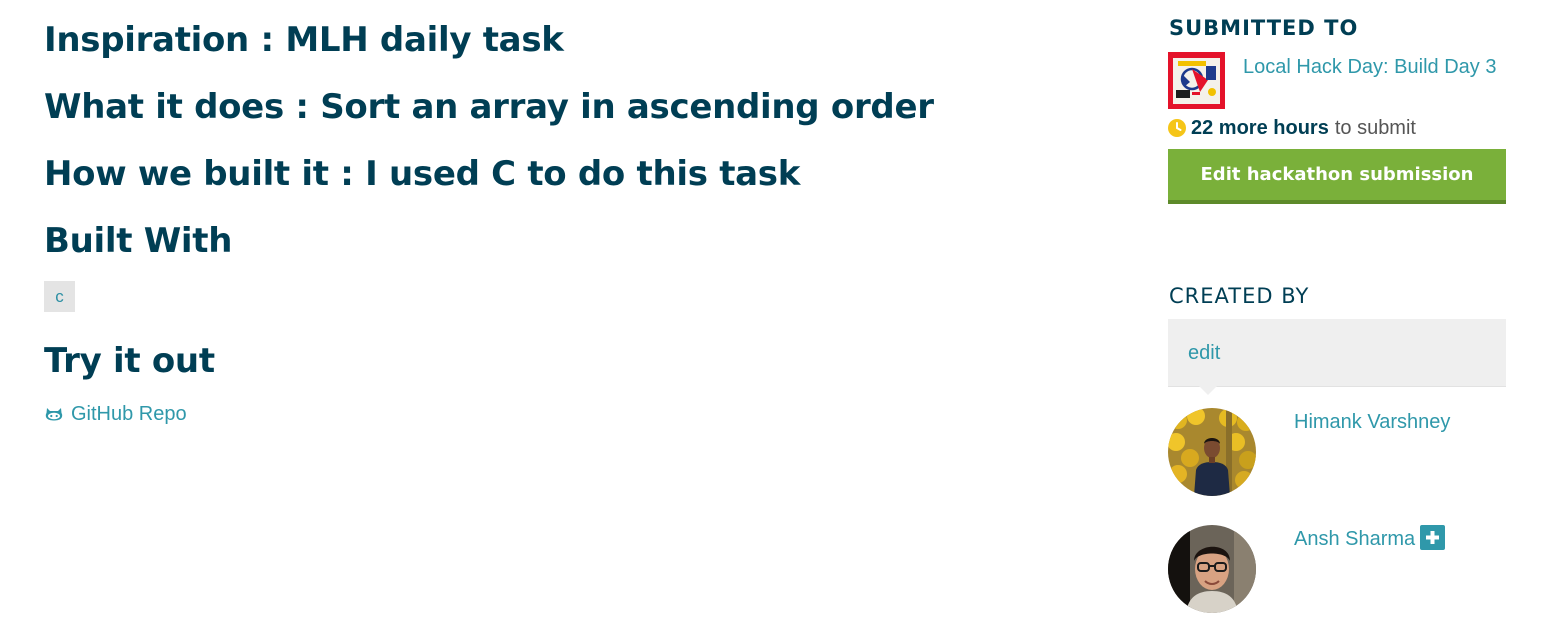 This screenshot has width=1568, height=626. Describe the element at coordinates (1337, 176) in the screenshot. I see `edit-hackathon-submission-button: Edit hackathon submission` at that location.